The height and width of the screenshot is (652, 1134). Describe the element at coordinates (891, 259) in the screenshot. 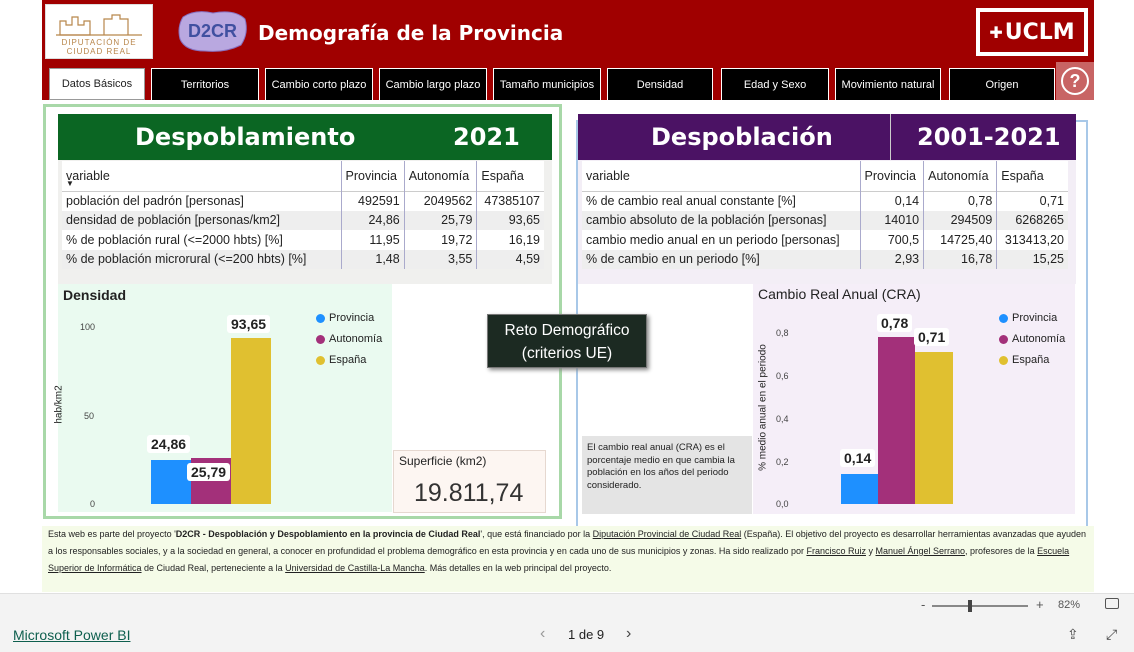

I see `table-cell: 2,93` at that location.